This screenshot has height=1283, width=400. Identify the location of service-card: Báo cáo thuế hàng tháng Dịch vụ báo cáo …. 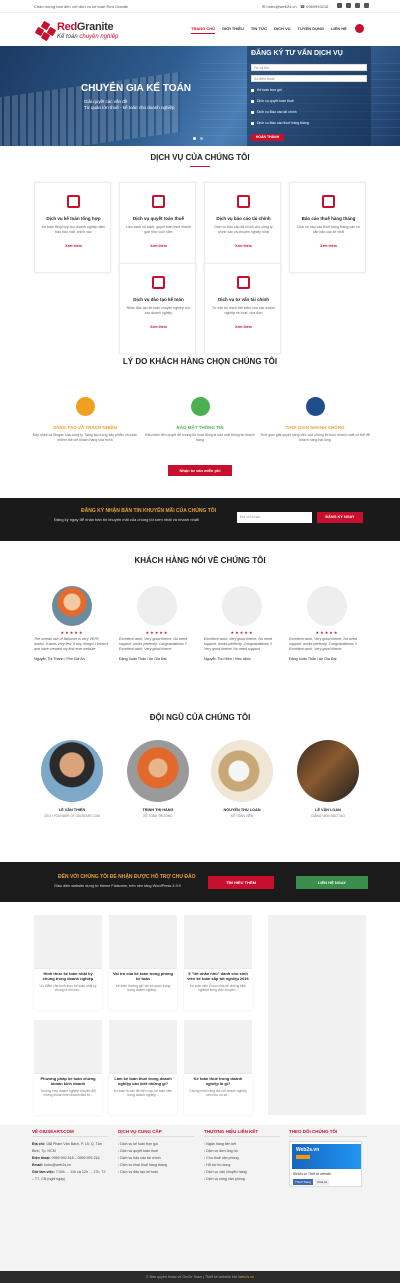
(327, 227).